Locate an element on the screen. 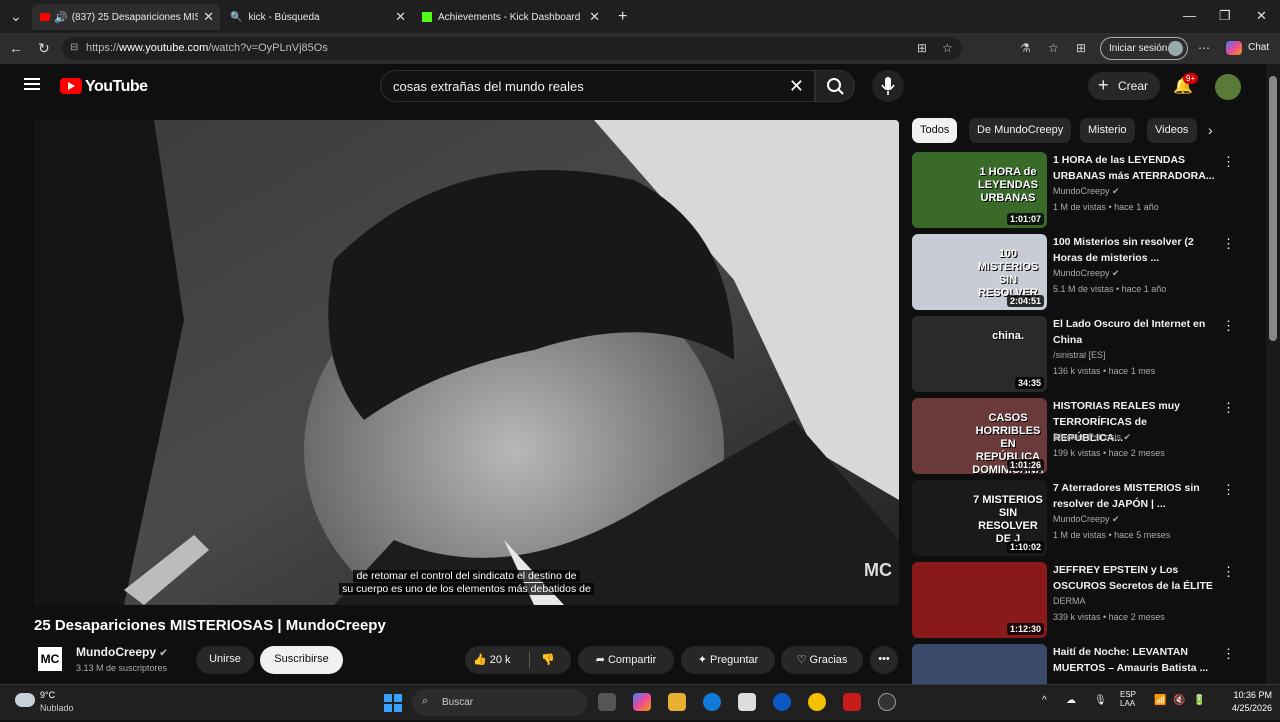 This screenshot has width=1280, height=722. clock-time: 10:36 PM is located at coordinates (1247, 695).